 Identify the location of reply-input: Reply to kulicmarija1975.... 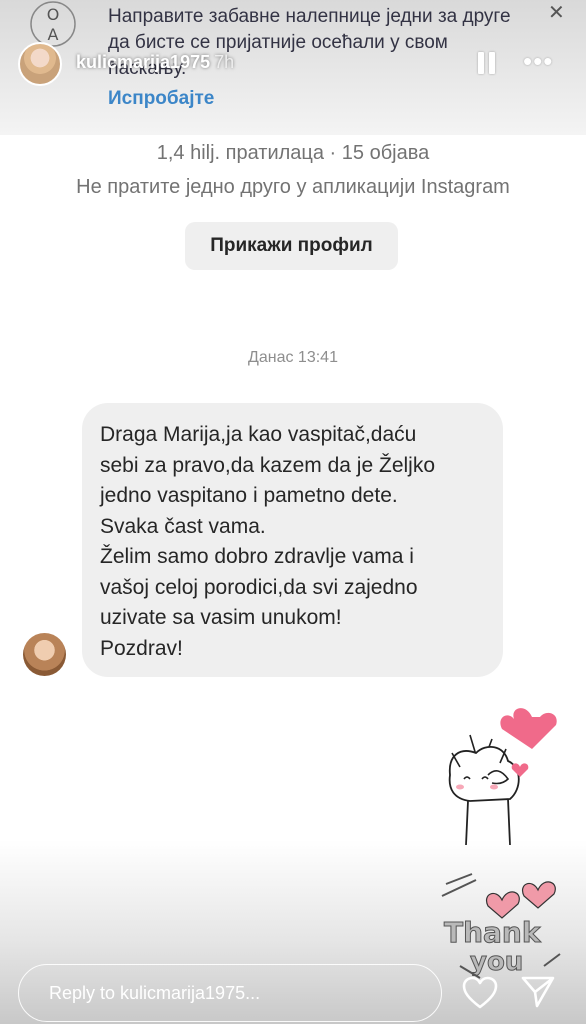
(230, 993).